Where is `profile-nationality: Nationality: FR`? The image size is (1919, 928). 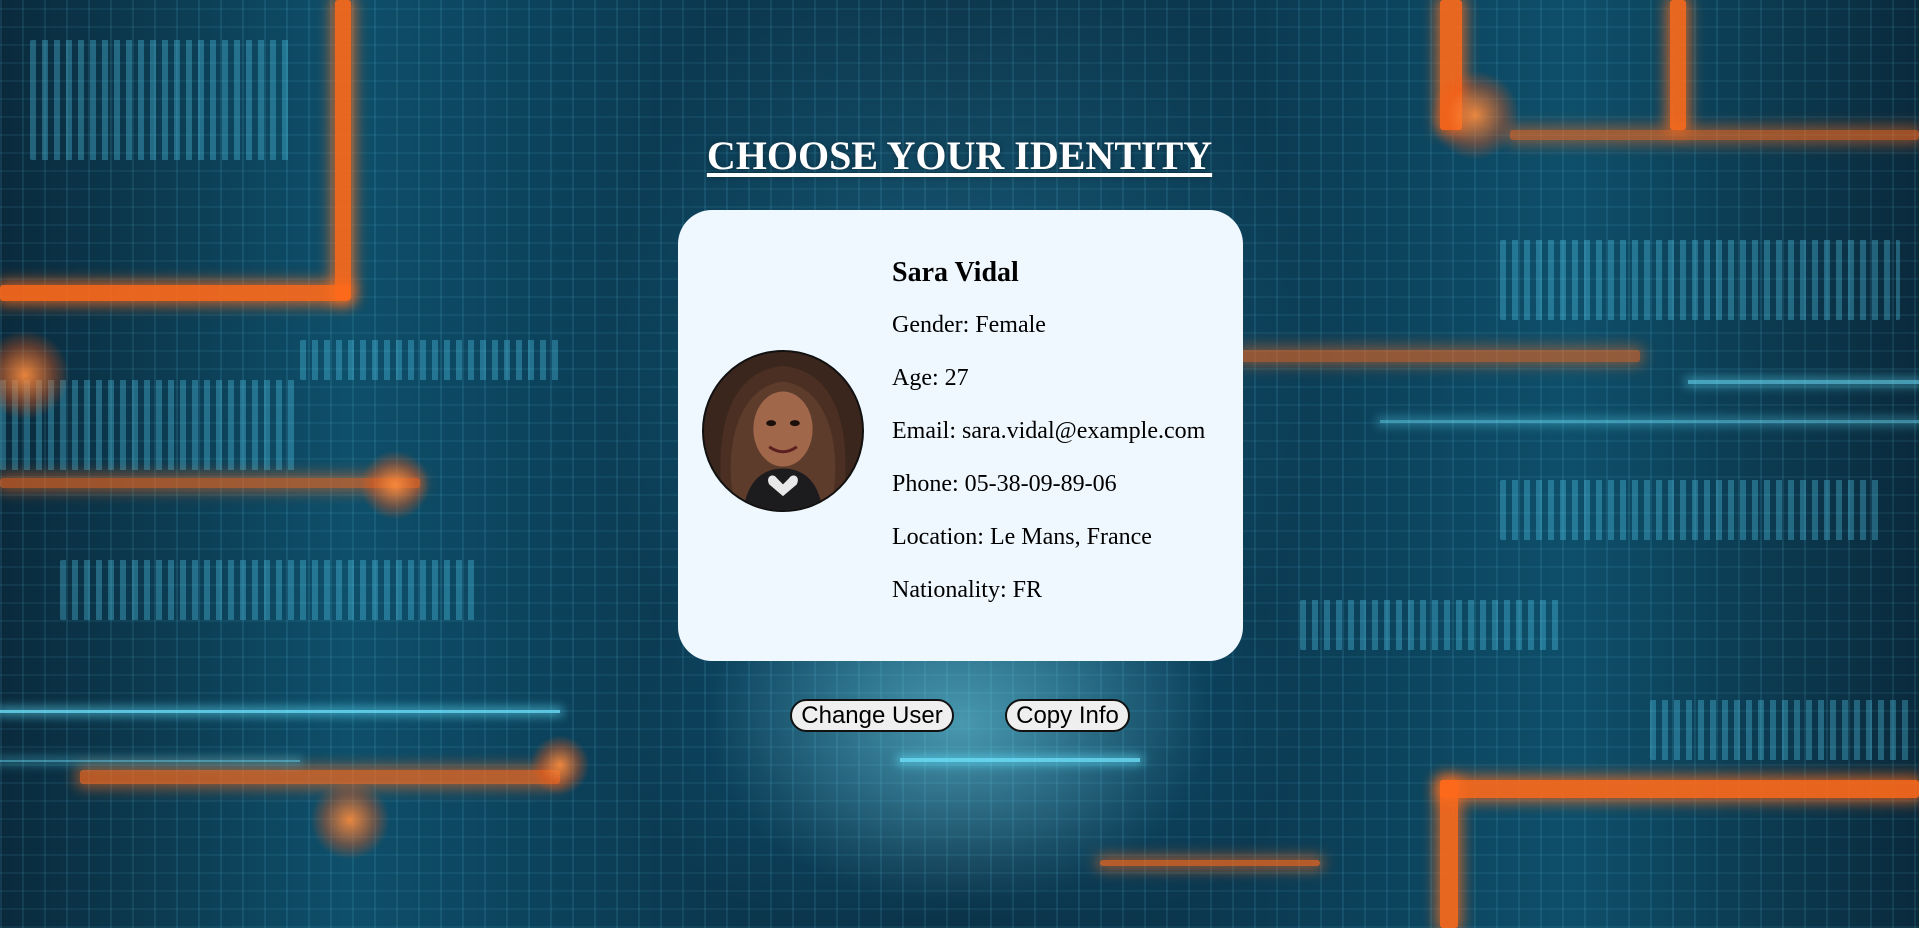 profile-nationality: Nationality: FR is located at coordinates (967, 590).